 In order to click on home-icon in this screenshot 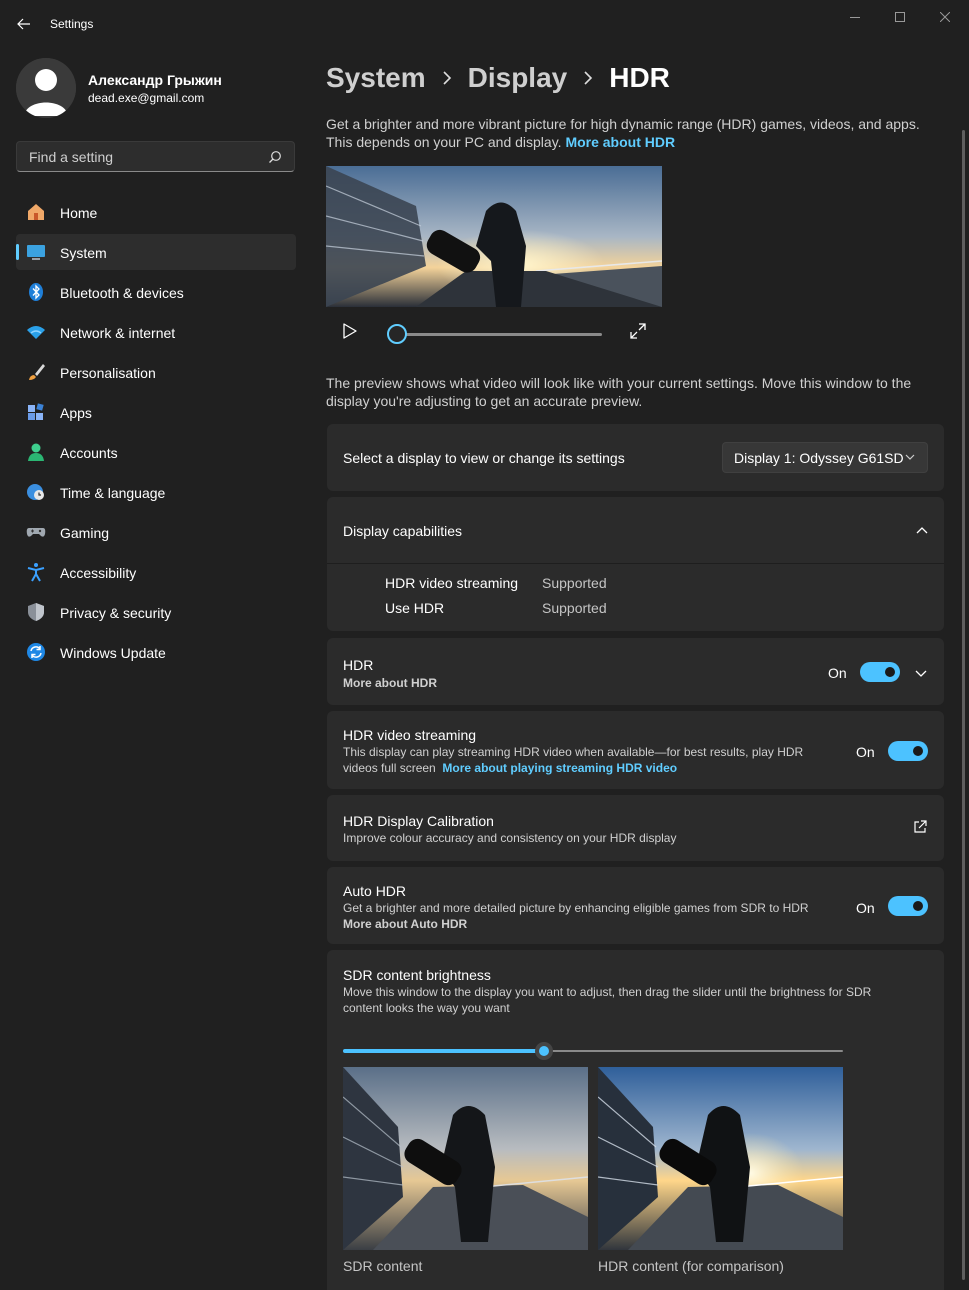, I will do `click(36, 212)`.